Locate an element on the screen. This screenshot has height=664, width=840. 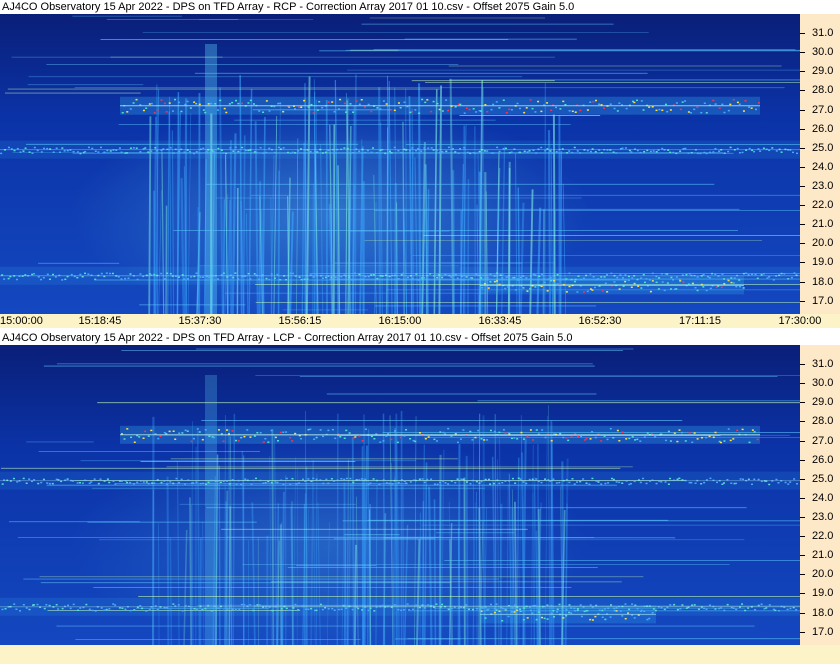
y-tick: 18.0 is located at coordinates (820, 613).